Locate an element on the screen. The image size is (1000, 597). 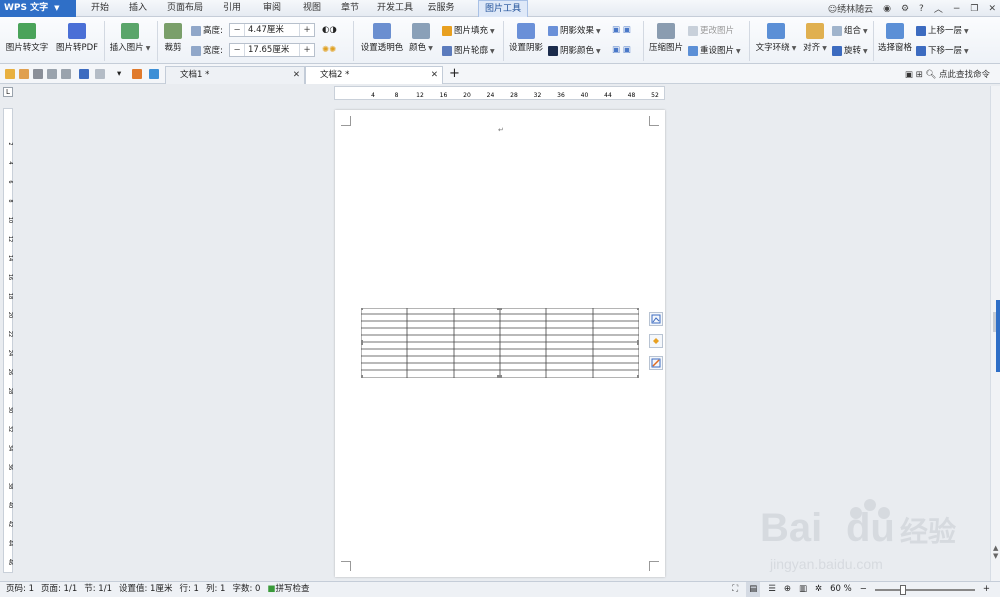
settings-icon: ⚙ is located at coordinates (905, 9).